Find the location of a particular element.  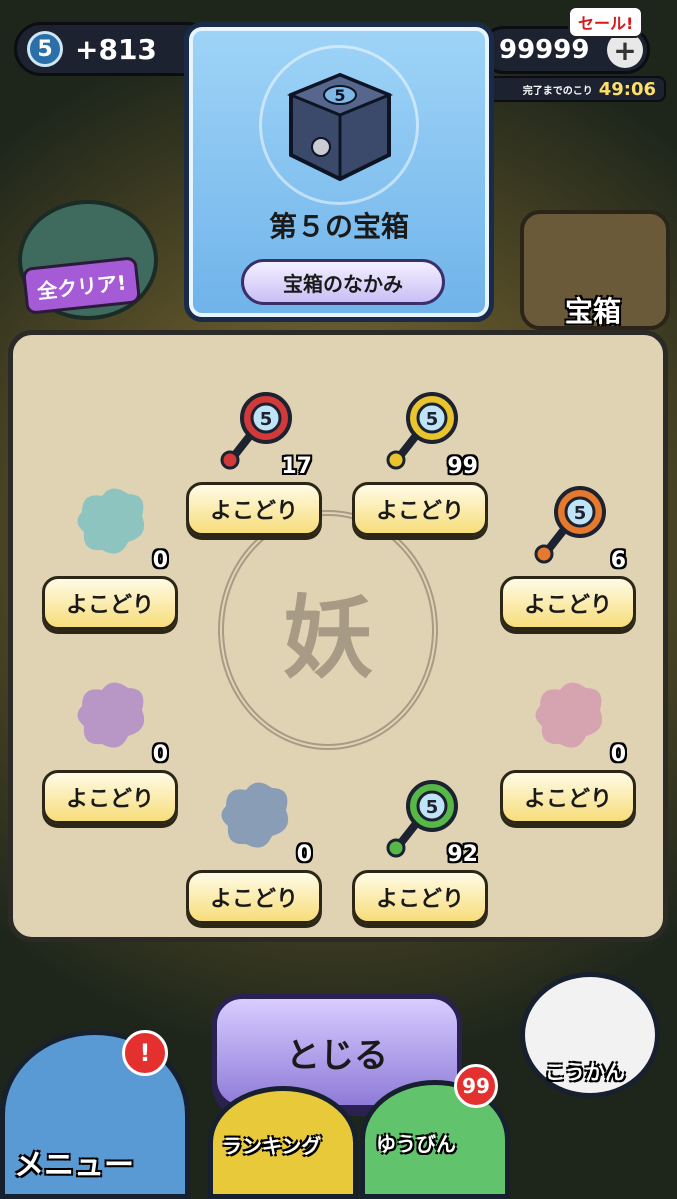

key-slot: 5 92 よこどり is located at coordinates (422, 846).